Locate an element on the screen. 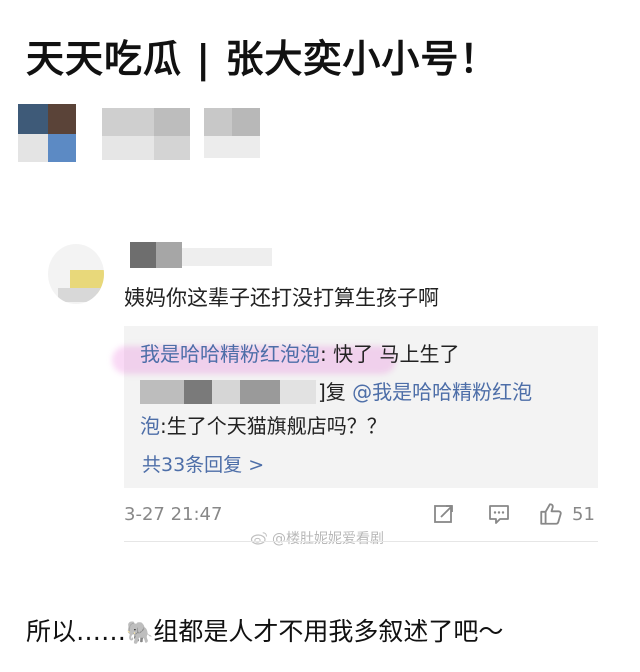 Image resolution: width=640 pixels, height=672 pixels. reply-1-author: 我是哈哈精粉红泡泡 is located at coordinates (230, 354).